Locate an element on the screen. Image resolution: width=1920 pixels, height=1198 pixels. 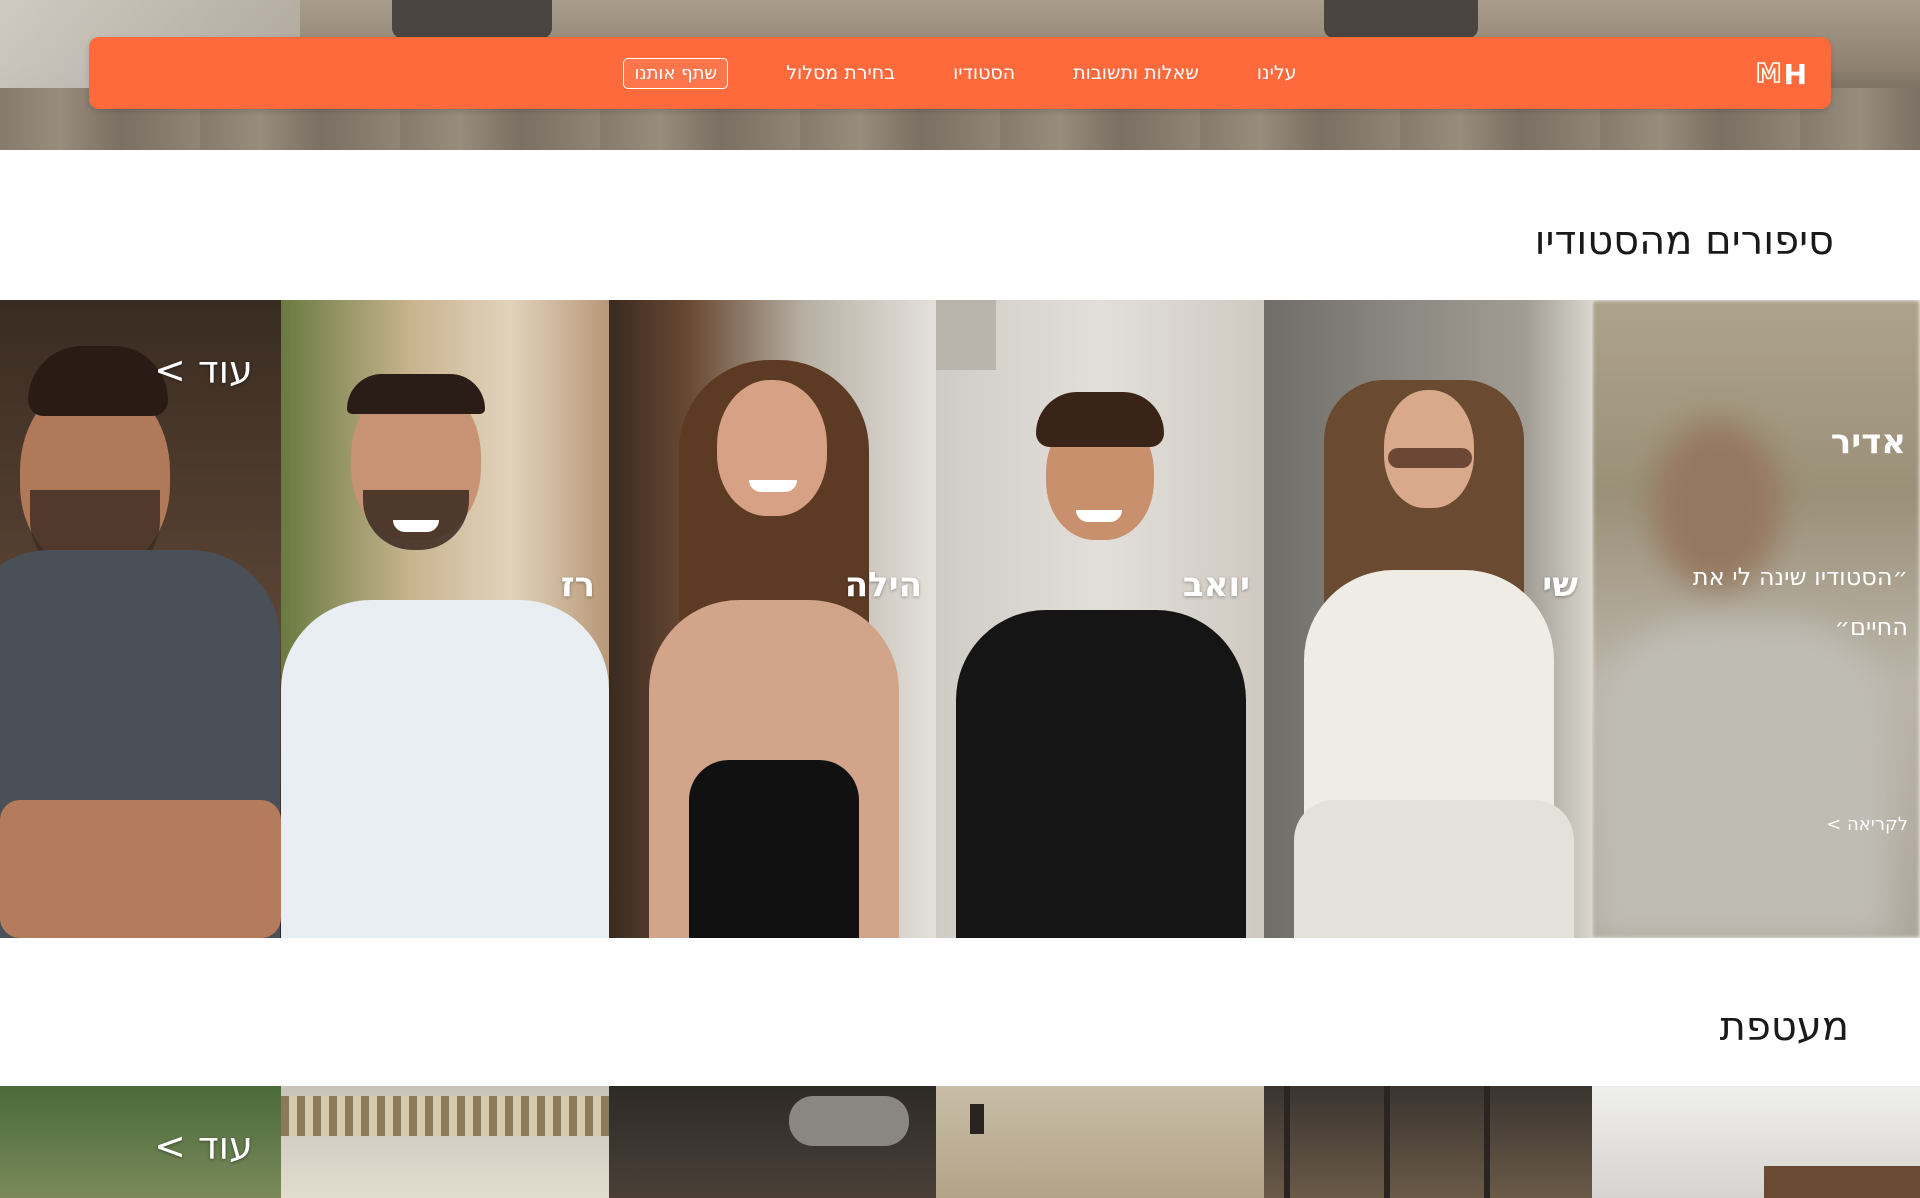
wrap-section-title: מעטפת is located at coordinates (1784, 1027).